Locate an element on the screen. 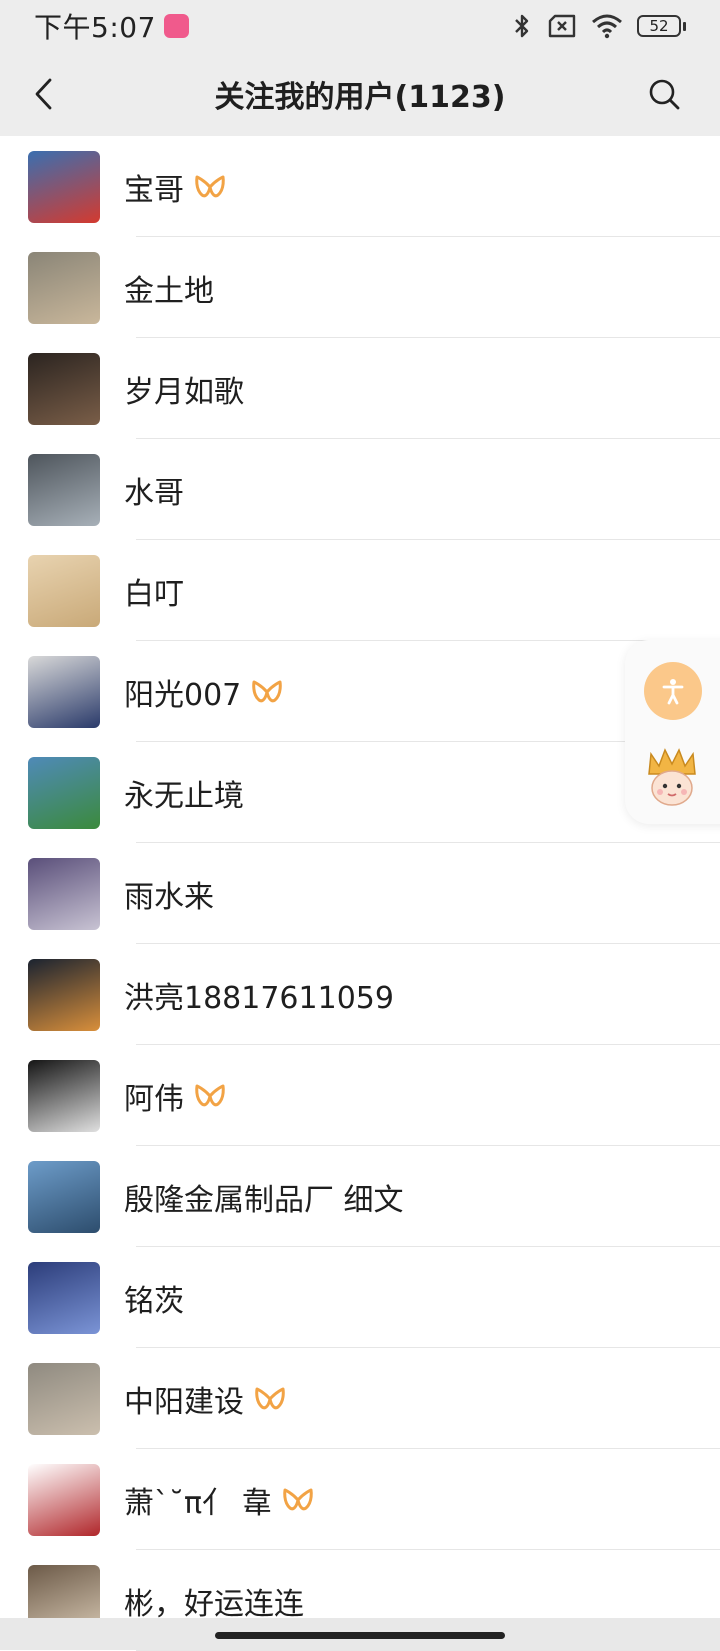 This screenshot has width=720, height=1651. search-icon is located at coordinates (664, 94).